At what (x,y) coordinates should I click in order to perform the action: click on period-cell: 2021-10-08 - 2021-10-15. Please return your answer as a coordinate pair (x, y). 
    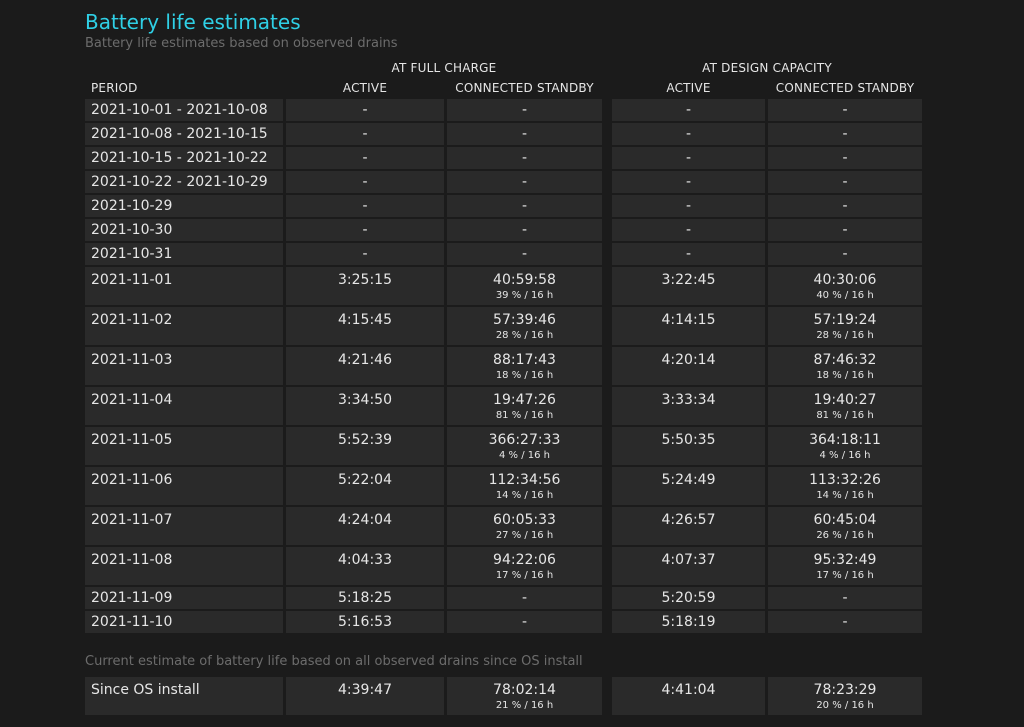
    Looking at the image, I should click on (184, 134).